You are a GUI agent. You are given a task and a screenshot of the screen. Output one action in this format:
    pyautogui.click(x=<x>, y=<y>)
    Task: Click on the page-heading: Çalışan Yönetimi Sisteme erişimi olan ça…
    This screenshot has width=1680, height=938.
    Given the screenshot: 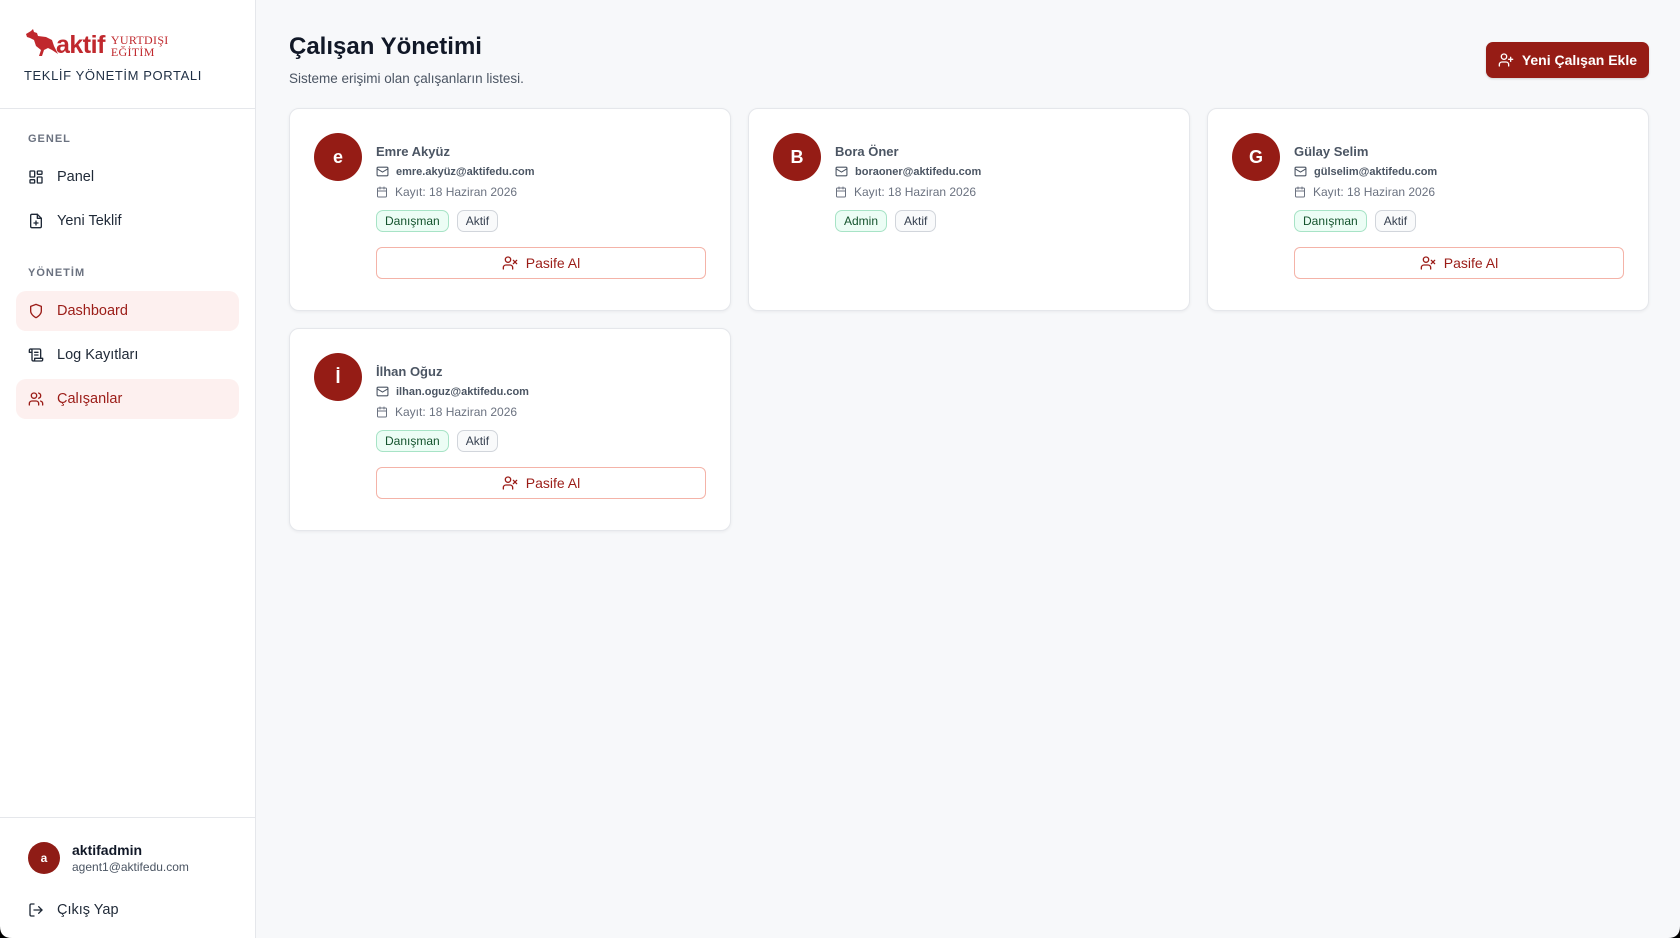 What is the action you would take?
    pyautogui.click(x=406, y=59)
    